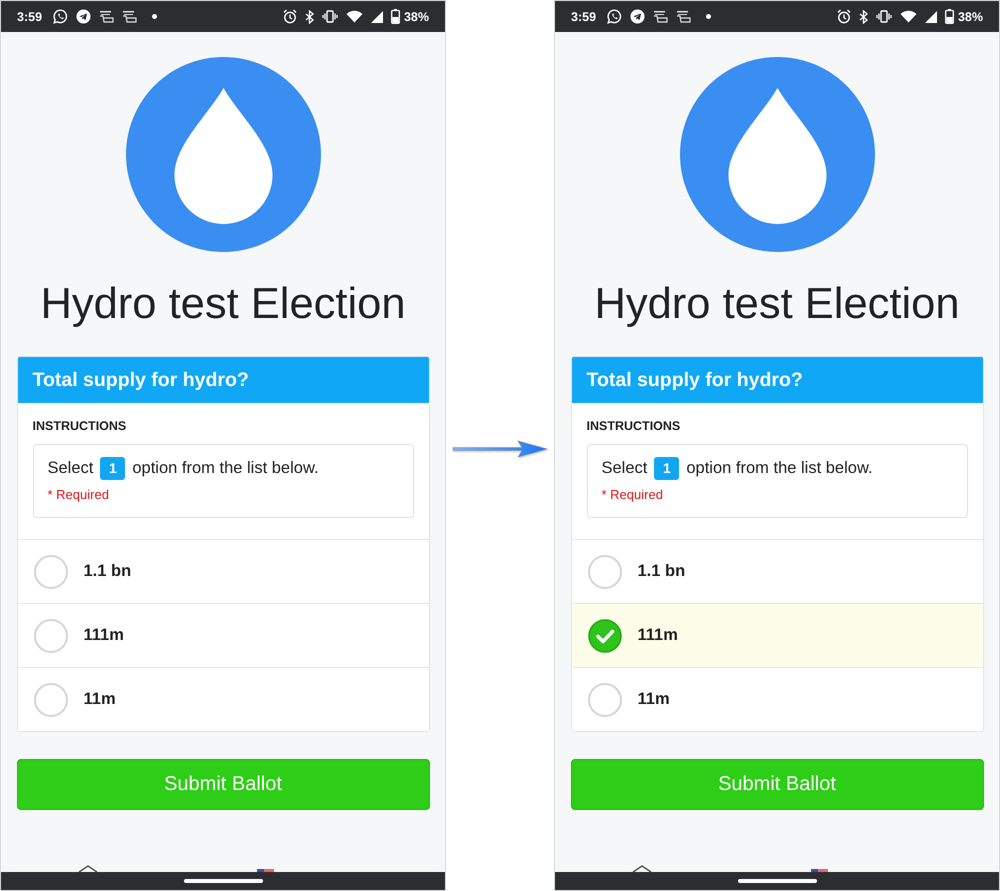  What do you see at coordinates (500, 449) in the screenshot?
I see `right-arrow-icon` at bounding box center [500, 449].